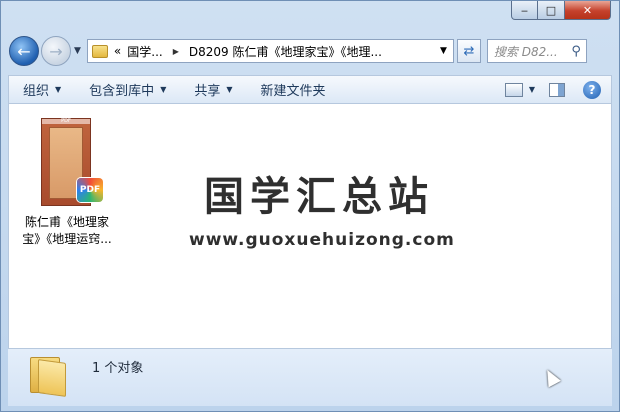 Image resolution: width=620 pixels, height=412 pixels. I want to click on address-bar: « 国学... ▶ D8209 陈仁甫《地理家宝》《地理... ▼, so click(270, 51).